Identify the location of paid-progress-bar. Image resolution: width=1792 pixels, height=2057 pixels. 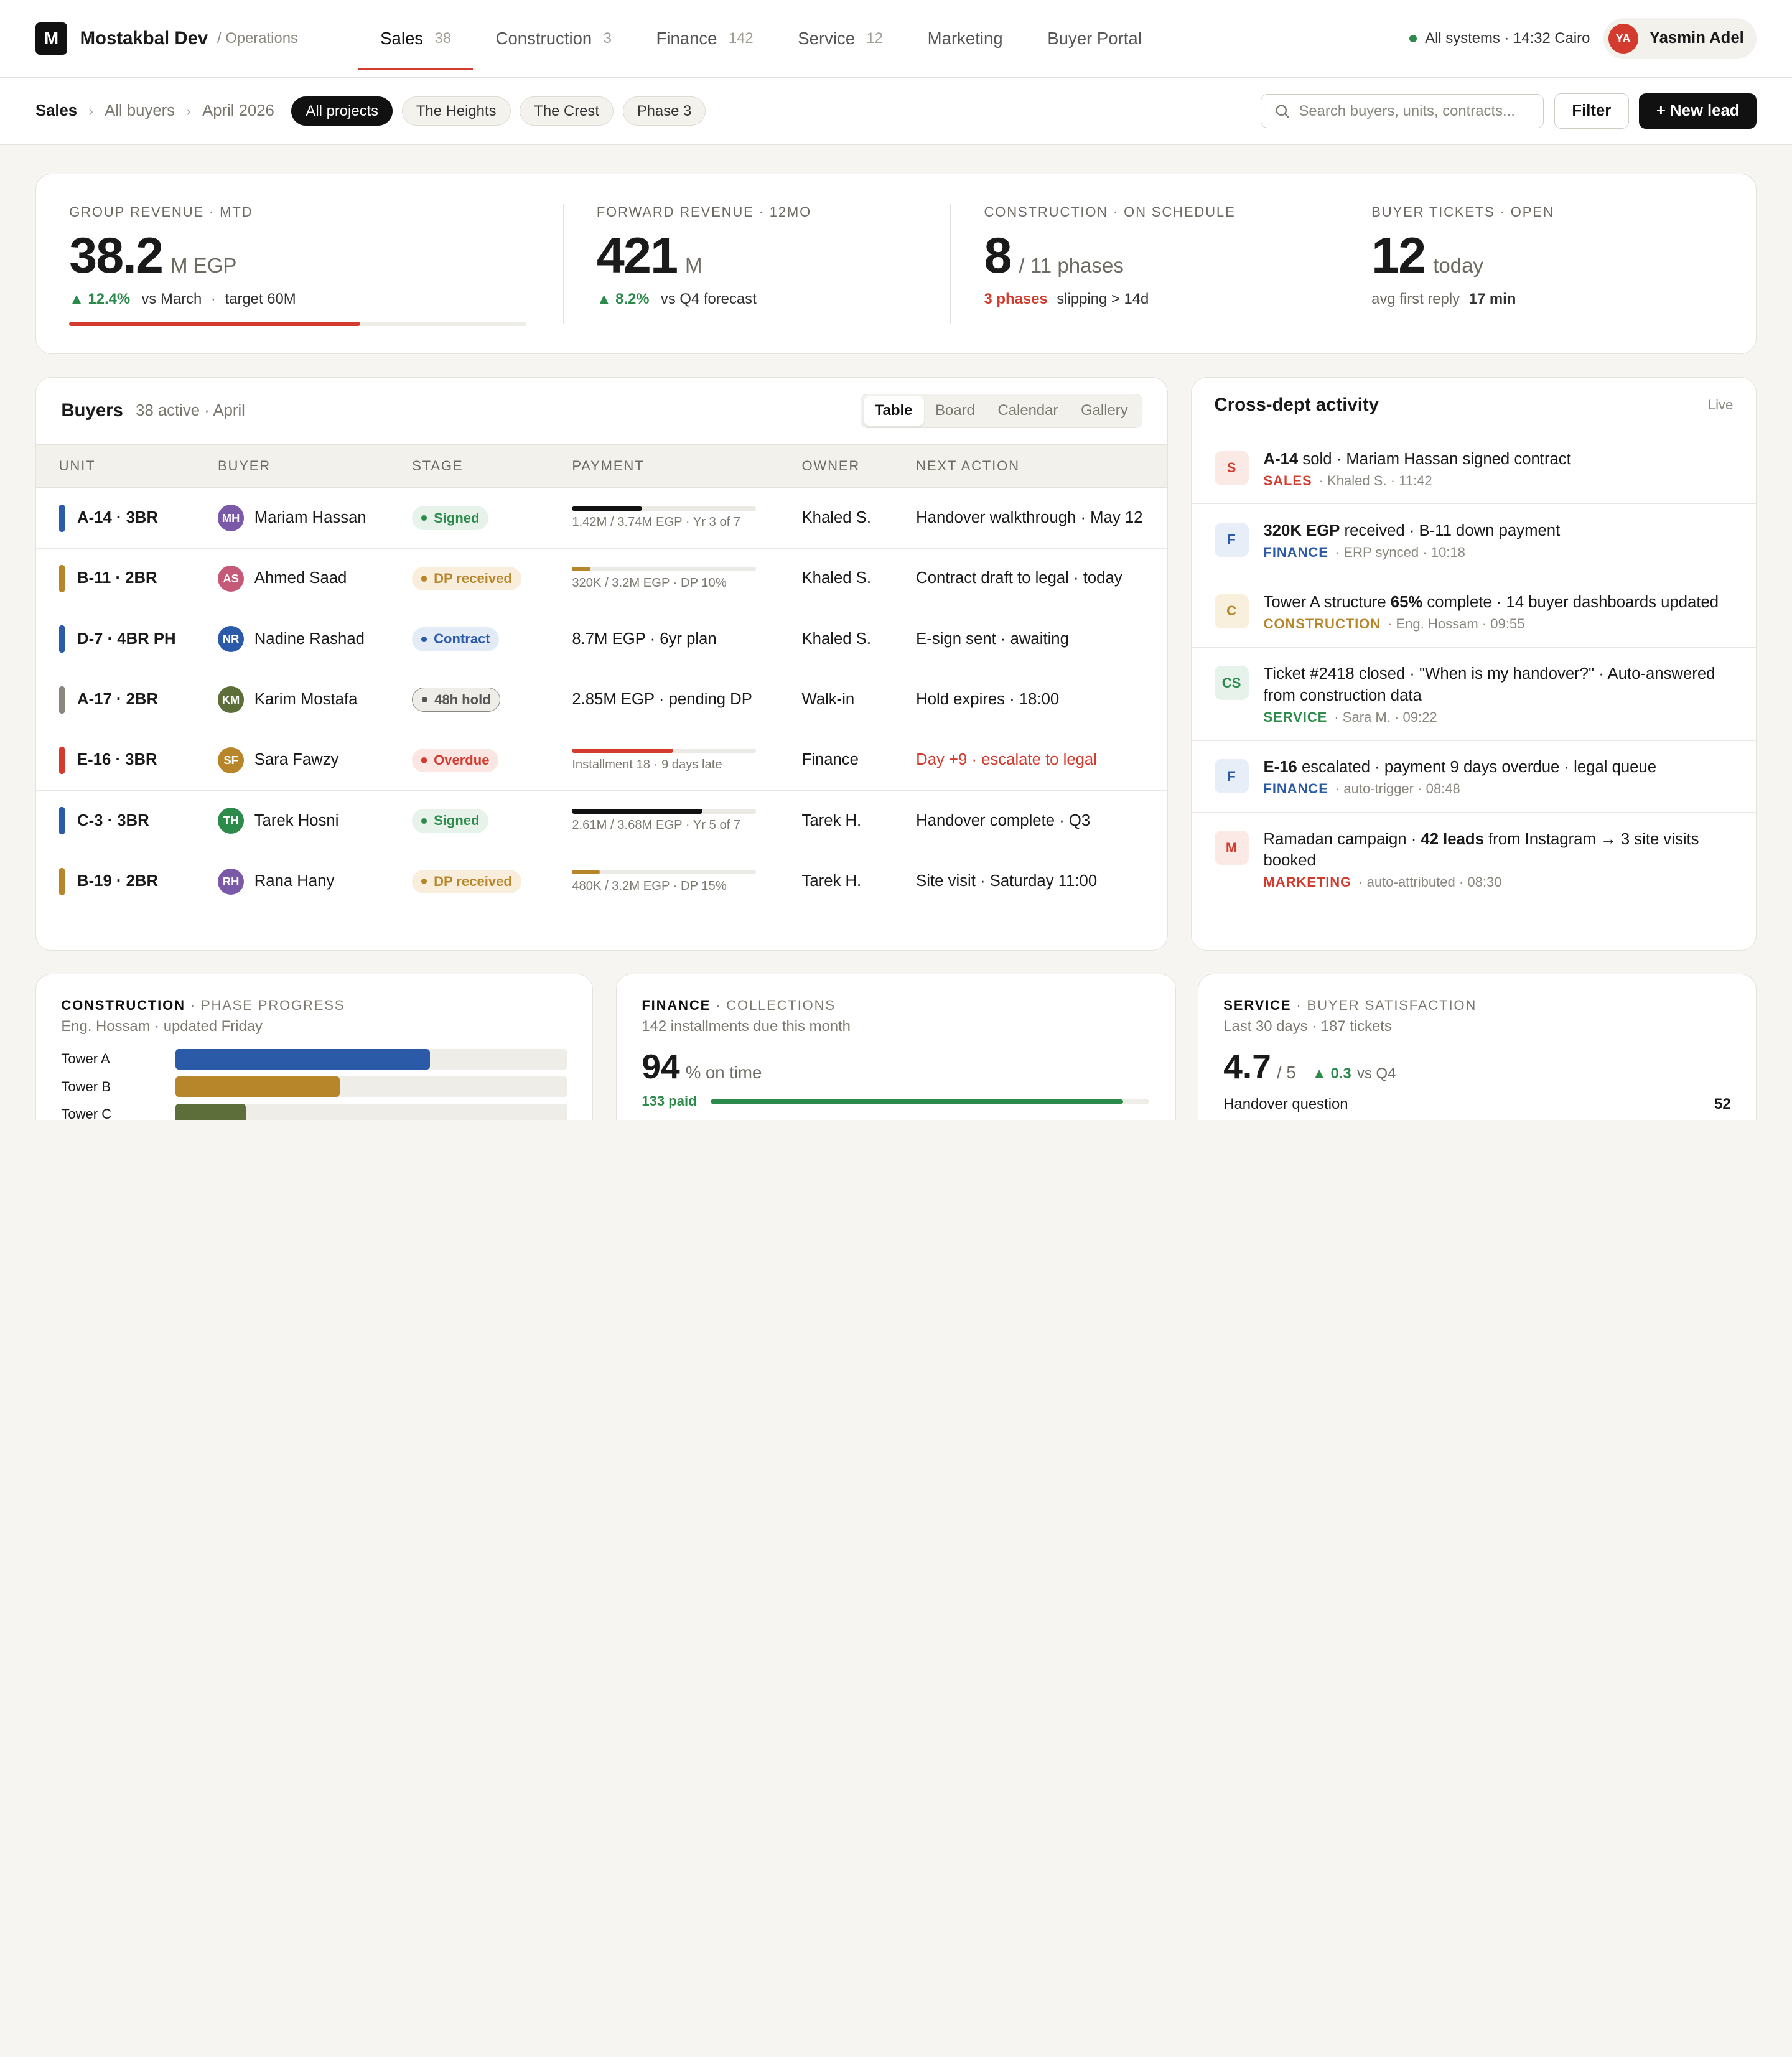
(929, 1101).